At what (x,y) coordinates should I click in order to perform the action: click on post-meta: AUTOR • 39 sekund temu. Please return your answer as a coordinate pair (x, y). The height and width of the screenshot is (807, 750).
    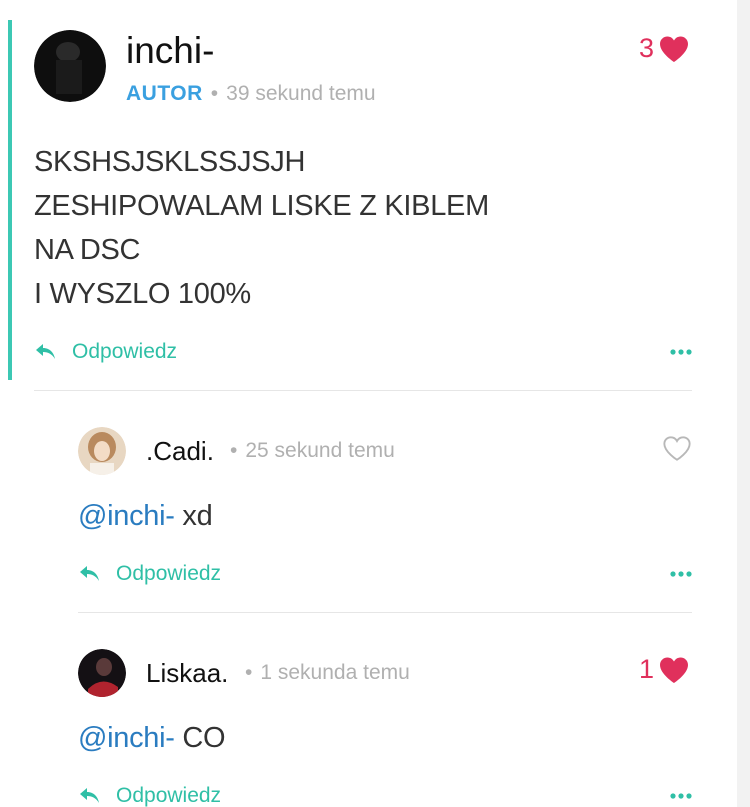
    Looking at the image, I should click on (251, 94).